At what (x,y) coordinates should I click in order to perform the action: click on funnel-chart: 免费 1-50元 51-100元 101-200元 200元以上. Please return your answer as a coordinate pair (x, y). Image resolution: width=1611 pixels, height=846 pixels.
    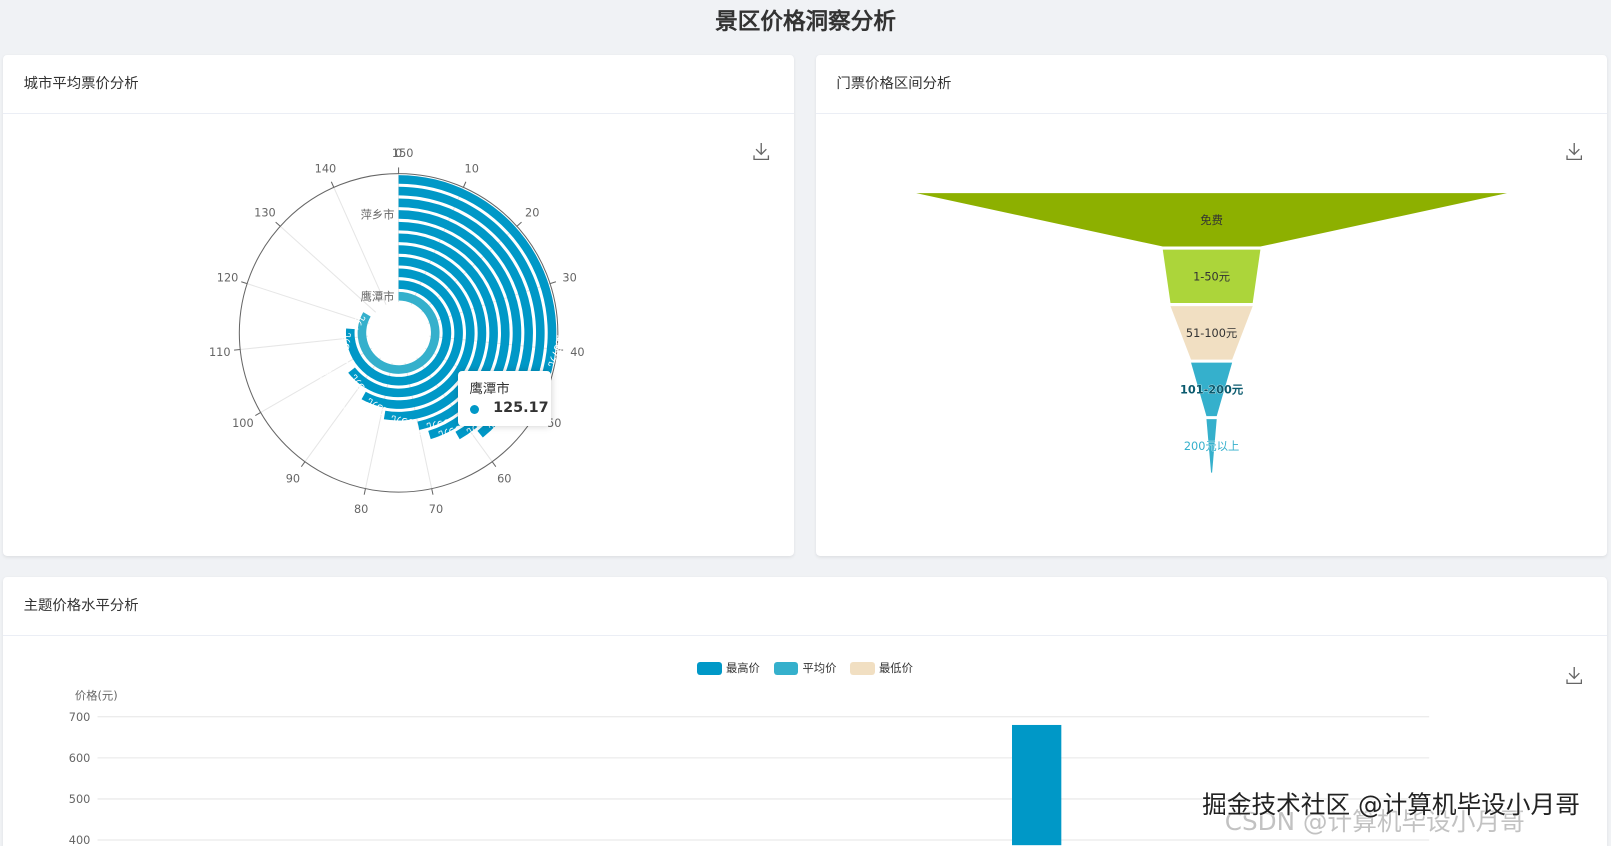
    Looking at the image, I should click on (1211, 333).